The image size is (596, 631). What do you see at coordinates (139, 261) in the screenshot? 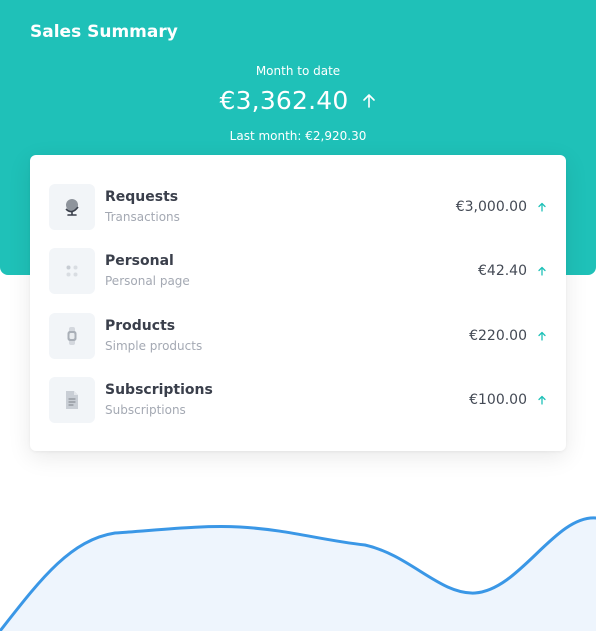
I see `item-name: Personal` at bounding box center [139, 261].